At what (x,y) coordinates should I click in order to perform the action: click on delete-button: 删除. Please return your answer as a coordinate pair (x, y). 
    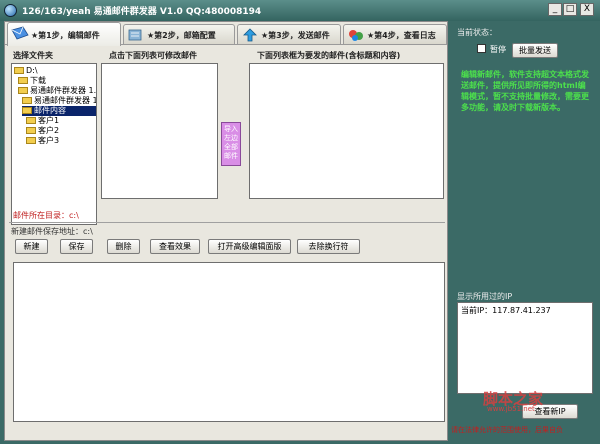
    Looking at the image, I should click on (123, 246).